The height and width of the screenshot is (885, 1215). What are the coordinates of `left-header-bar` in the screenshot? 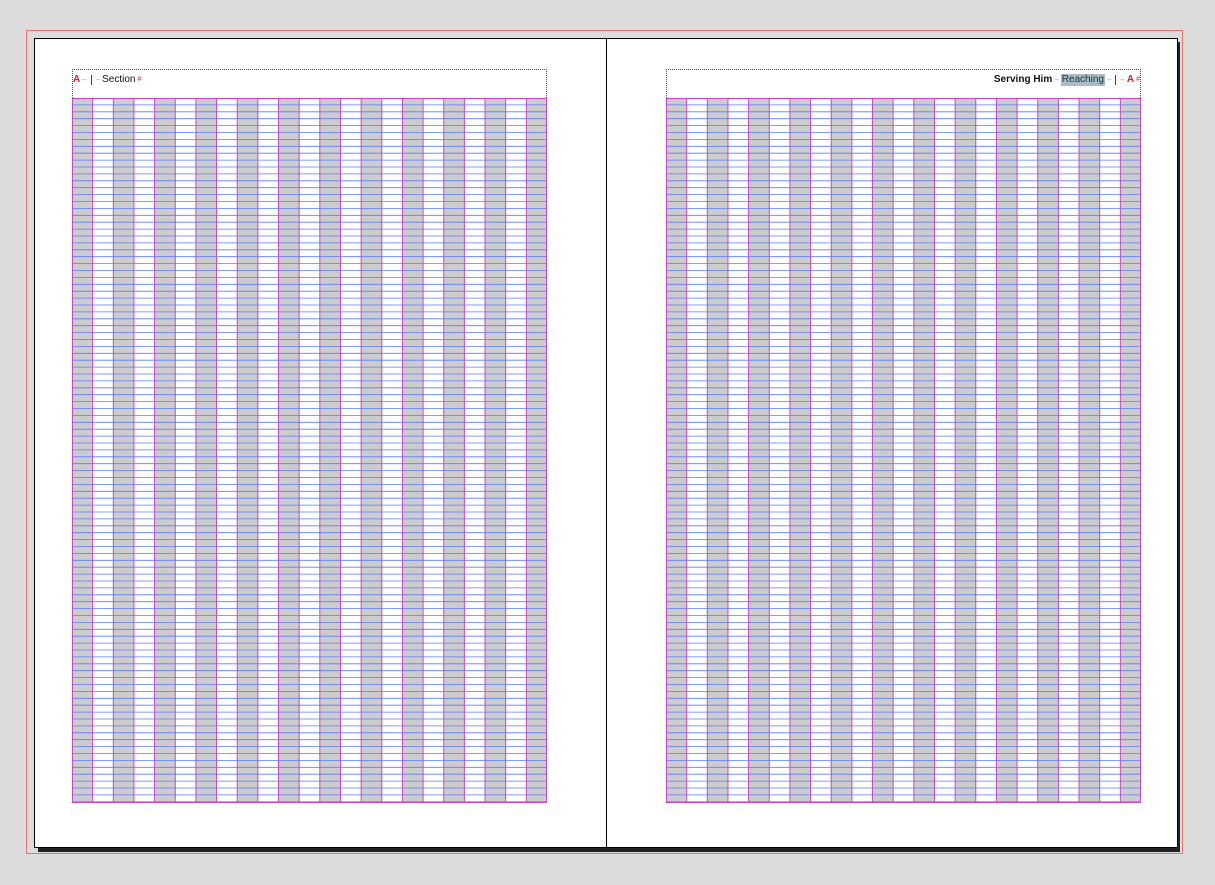 It's located at (91, 80).